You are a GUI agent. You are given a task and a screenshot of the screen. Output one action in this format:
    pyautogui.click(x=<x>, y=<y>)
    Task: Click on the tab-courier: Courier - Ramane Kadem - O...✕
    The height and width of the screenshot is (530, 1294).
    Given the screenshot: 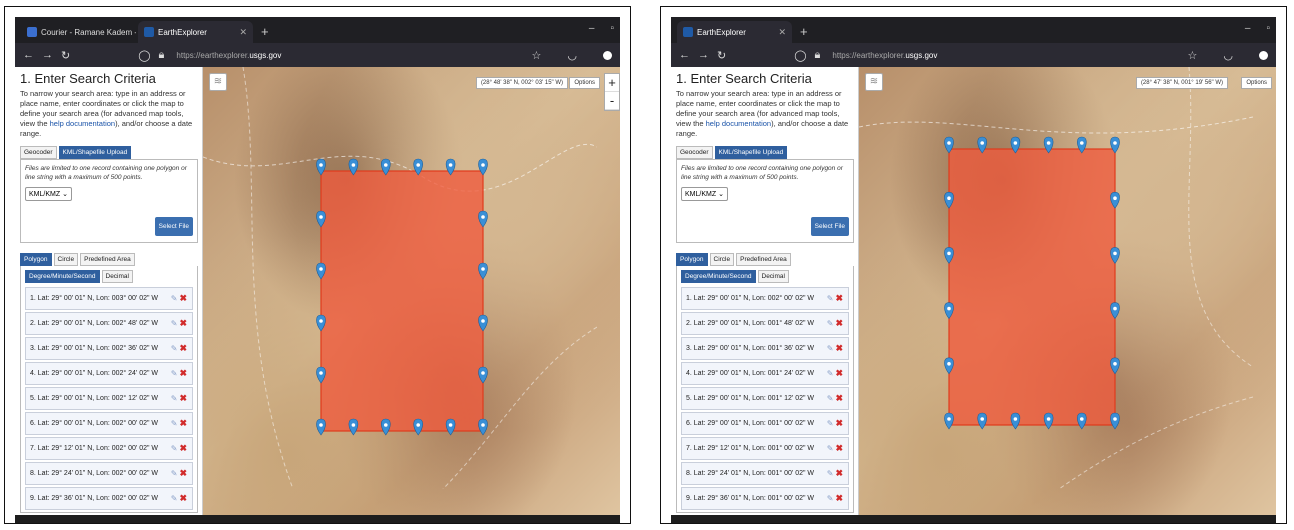 What is the action you would take?
    pyautogui.click(x=78, y=32)
    